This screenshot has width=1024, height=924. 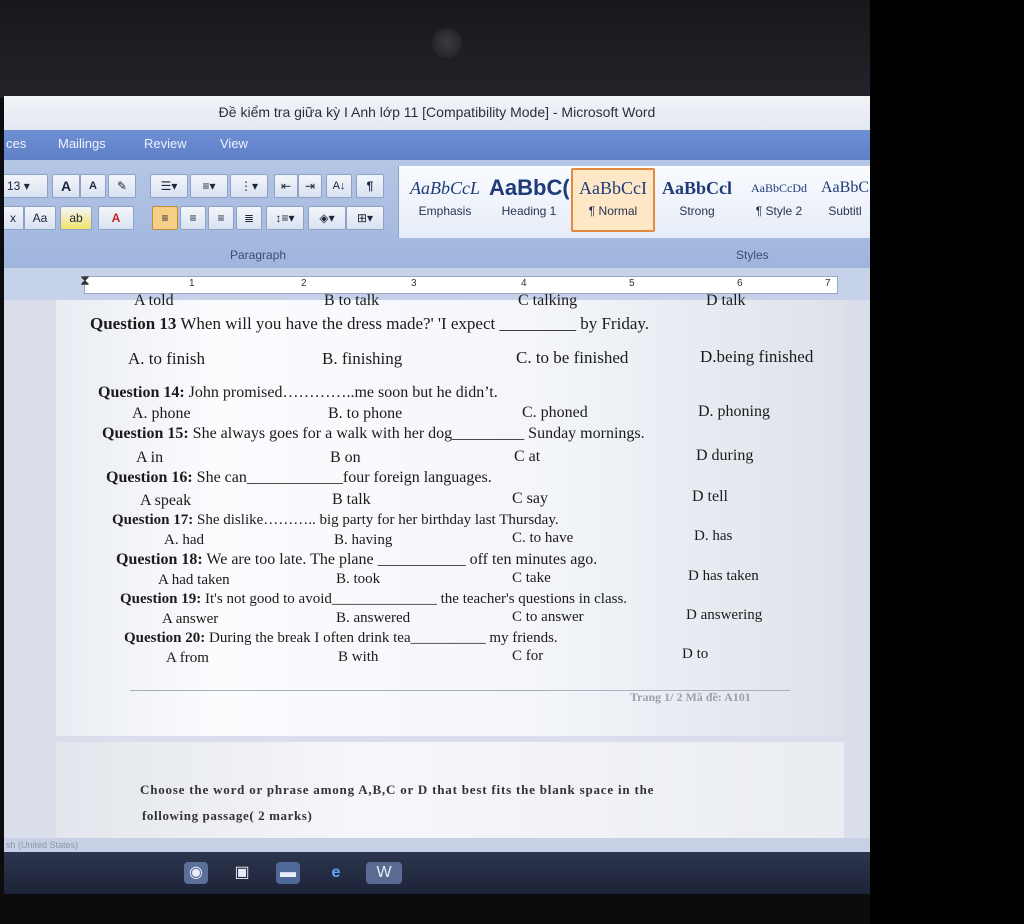 What do you see at coordinates (194, 580) in the screenshot?
I see `option: A had taken` at bounding box center [194, 580].